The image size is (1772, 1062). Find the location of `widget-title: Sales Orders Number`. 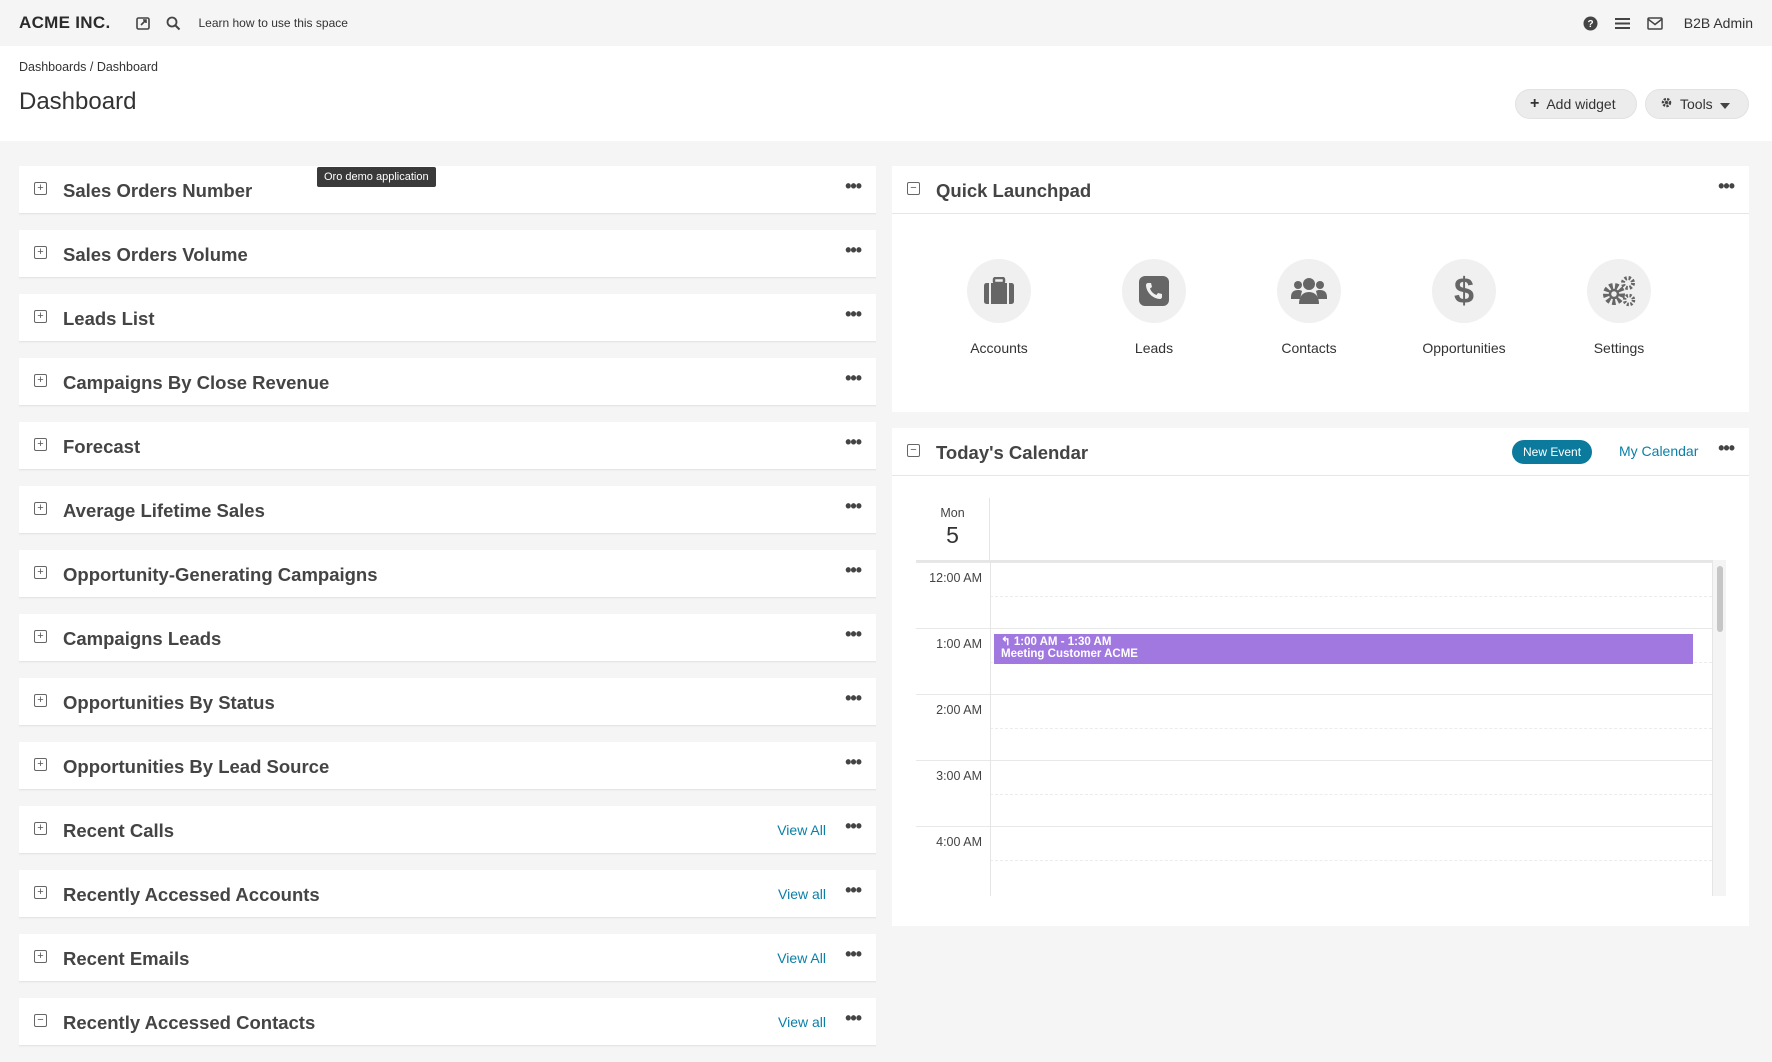

widget-title: Sales Orders Number is located at coordinates (157, 191).